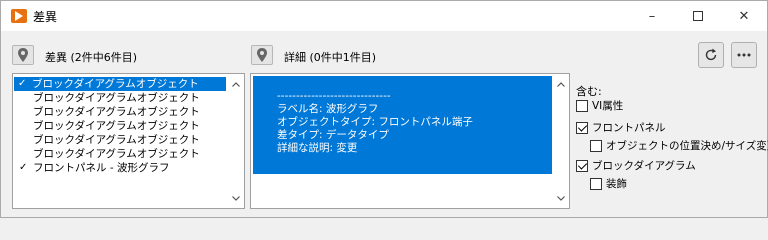 Image resolution: width=768 pixels, height=240 pixels. I want to click on block-diagram-checkbox: ブロックダイアグラム, so click(636, 166).